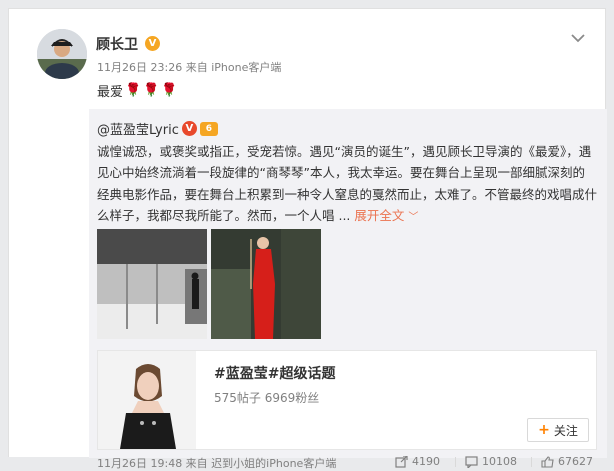 This screenshot has width=614, height=471. What do you see at coordinates (138, 128) in the screenshot?
I see `repost-author: @蓝盈莹Lyric` at bounding box center [138, 128].